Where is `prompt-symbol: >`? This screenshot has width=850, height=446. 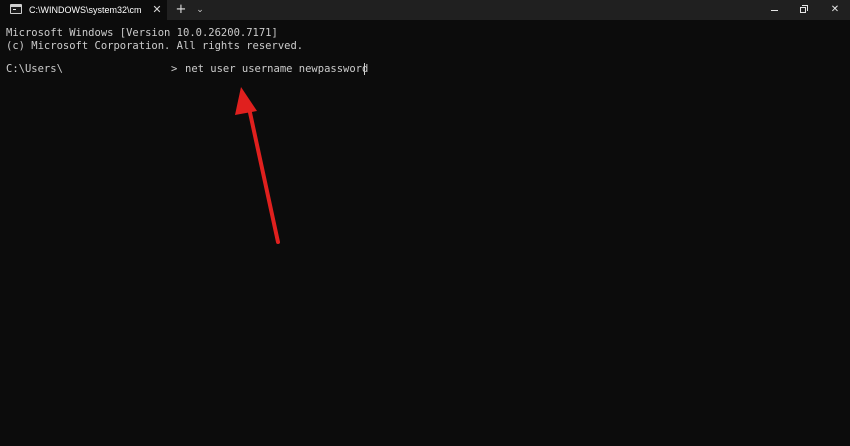
prompt-symbol: > is located at coordinates (174, 69).